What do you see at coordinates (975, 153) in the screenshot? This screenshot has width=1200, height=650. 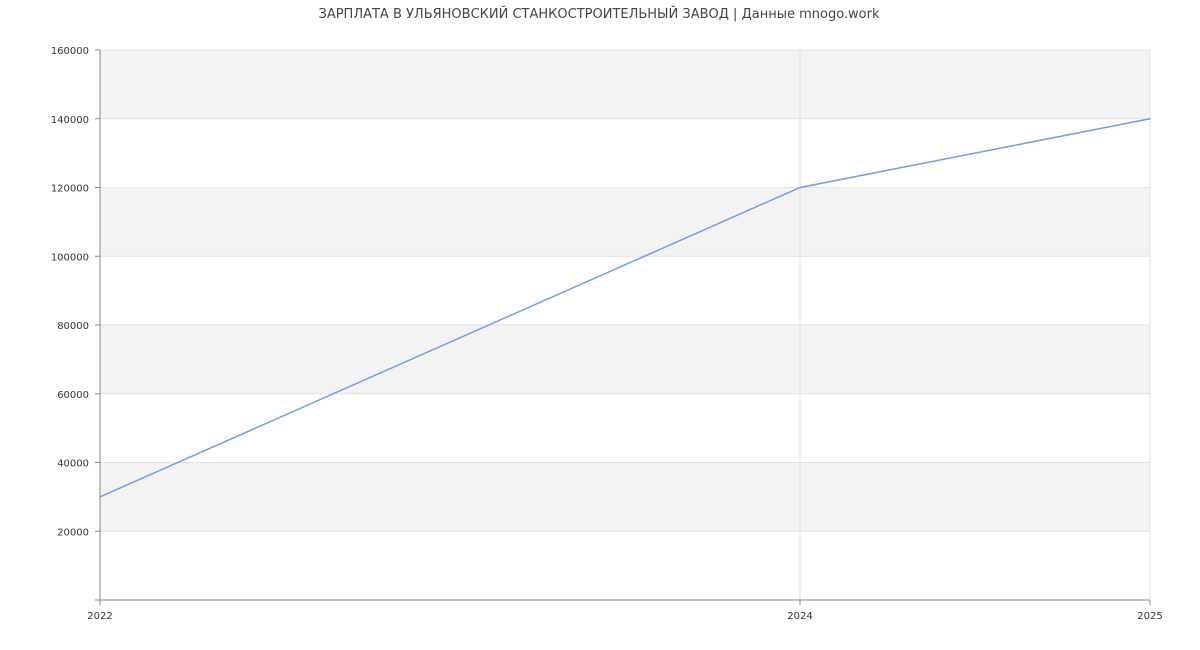 I see `series-line-segment` at bounding box center [975, 153].